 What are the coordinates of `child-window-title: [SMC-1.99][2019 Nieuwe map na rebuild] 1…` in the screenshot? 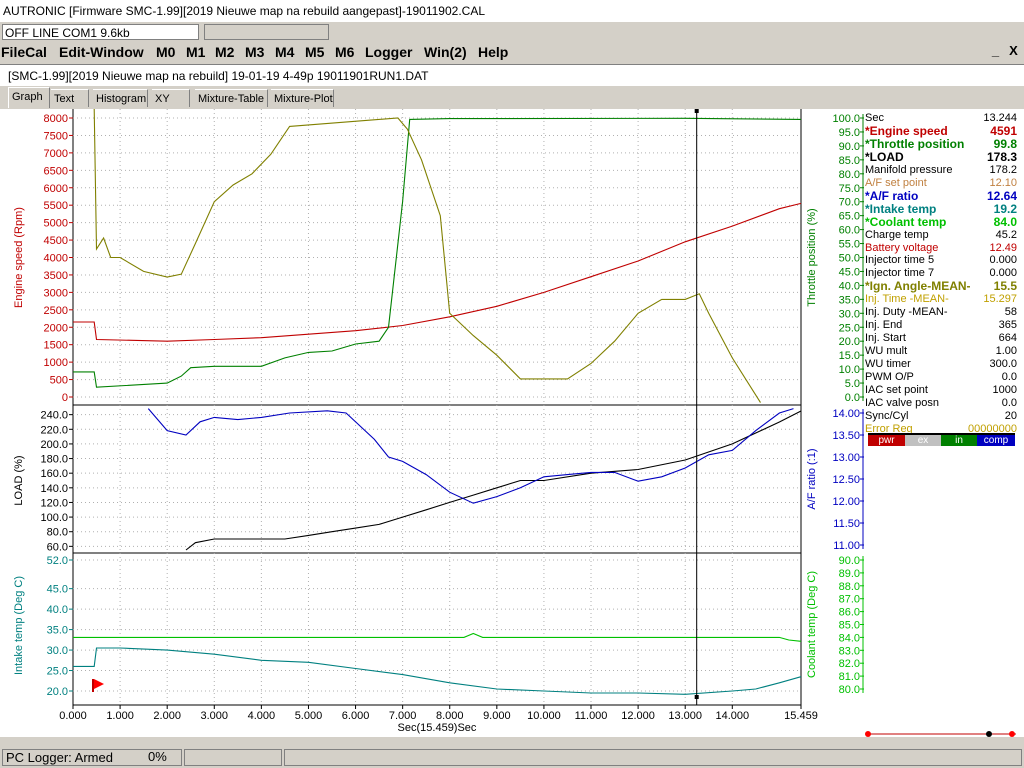 It's located at (512, 75).